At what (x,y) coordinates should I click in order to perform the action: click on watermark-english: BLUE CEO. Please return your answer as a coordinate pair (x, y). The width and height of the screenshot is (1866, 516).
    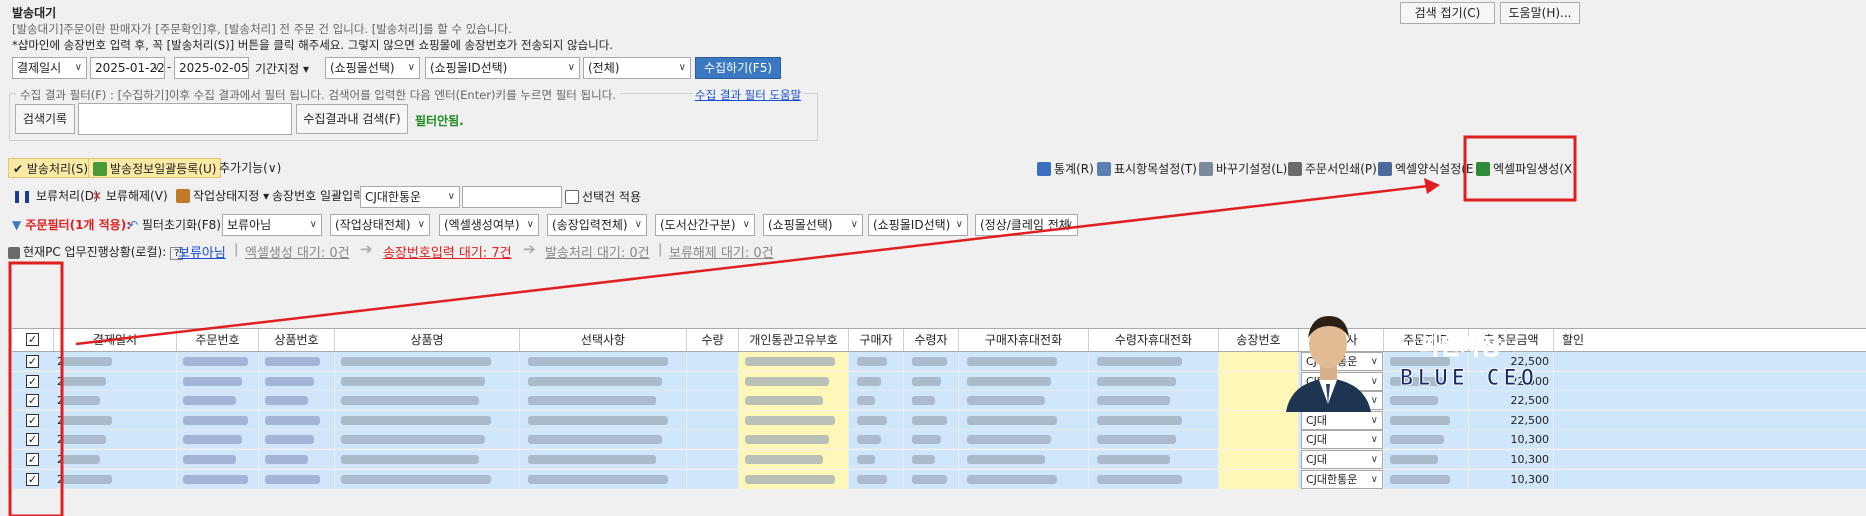
    Looking at the image, I should click on (1469, 379).